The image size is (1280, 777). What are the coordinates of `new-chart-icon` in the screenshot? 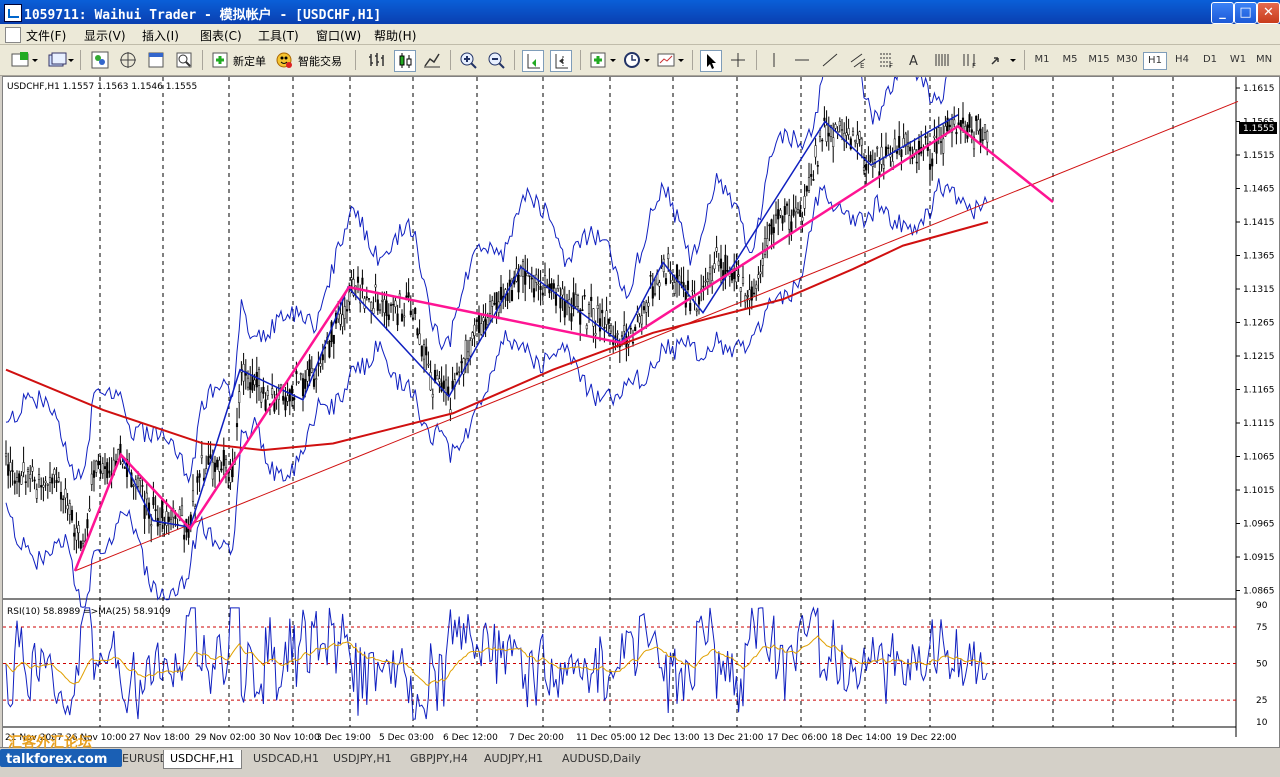 It's located at (24, 60).